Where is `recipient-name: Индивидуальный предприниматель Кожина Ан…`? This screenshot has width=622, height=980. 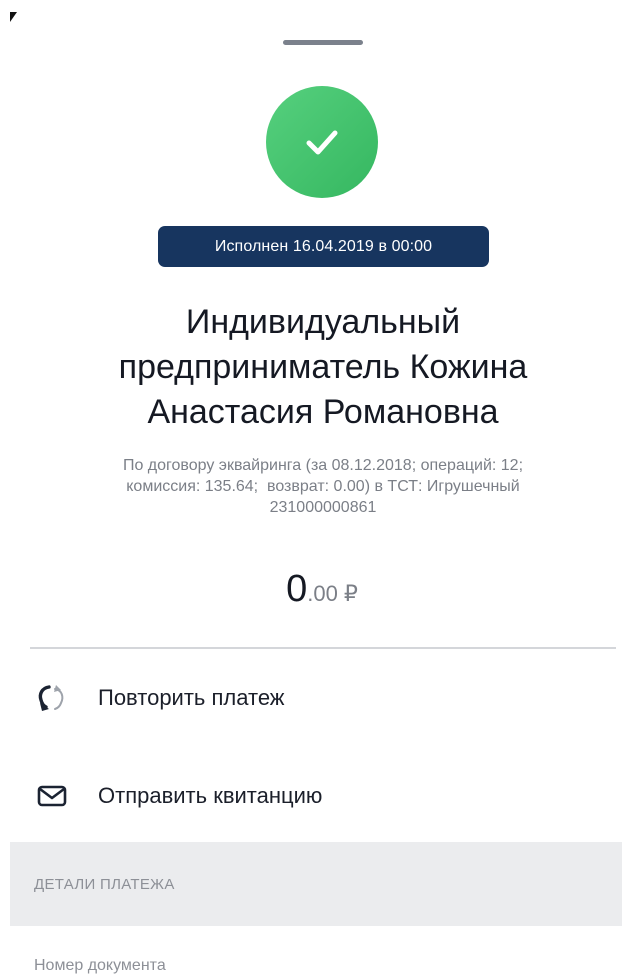
recipient-name: Индивидуальный предприниматель Кожина Ан… is located at coordinates (323, 367).